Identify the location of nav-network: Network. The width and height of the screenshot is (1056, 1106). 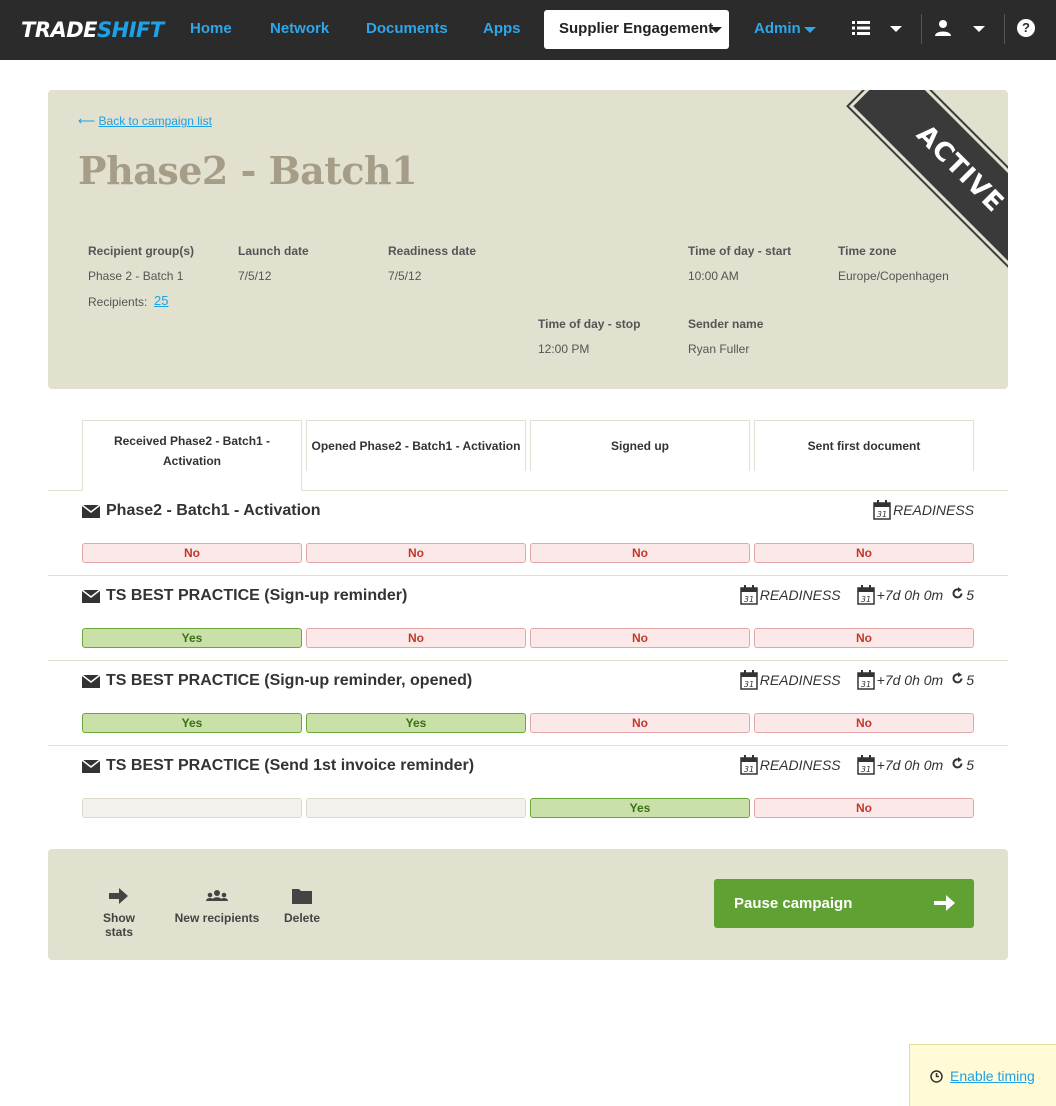
(299, 29).